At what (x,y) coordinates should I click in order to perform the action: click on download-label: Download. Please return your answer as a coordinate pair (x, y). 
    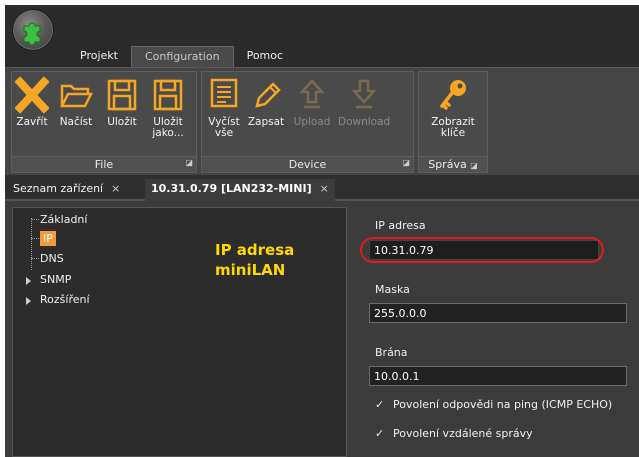
    Looking at the image, I should click on (364, 122).